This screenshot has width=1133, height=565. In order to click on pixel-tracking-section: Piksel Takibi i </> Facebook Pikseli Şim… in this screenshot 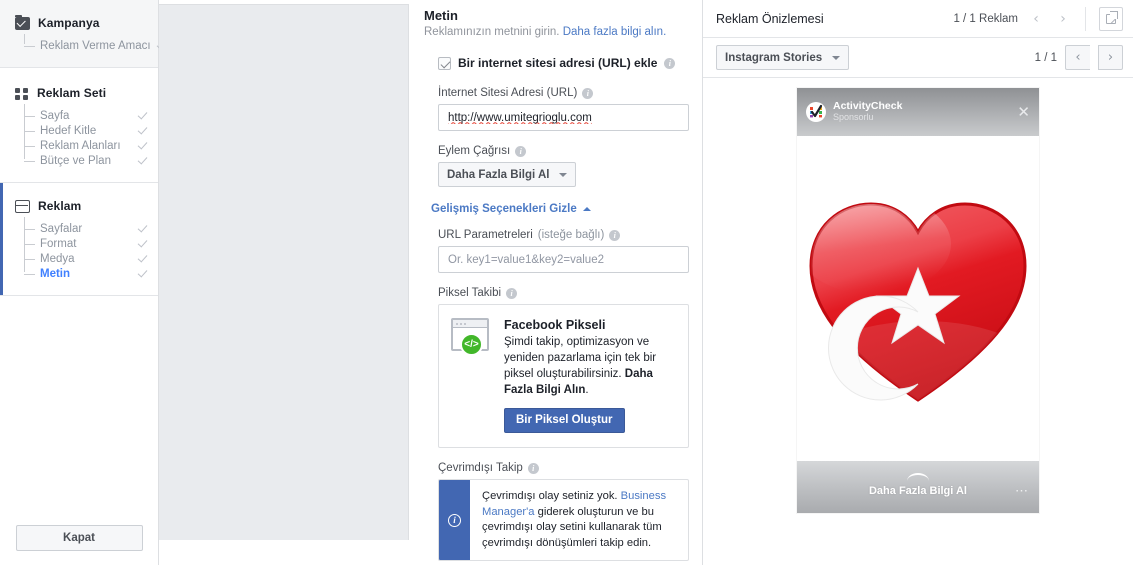, I will do `click(556, 367)`.